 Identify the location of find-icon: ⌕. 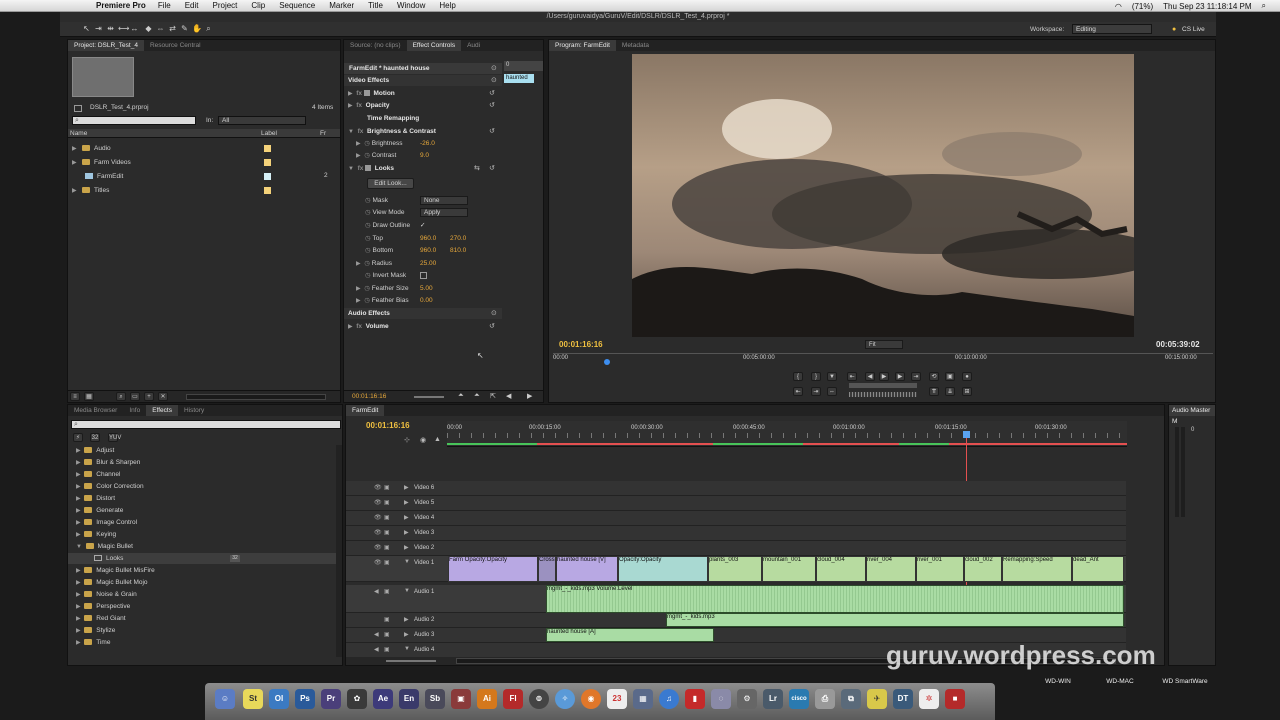
(121, 396).